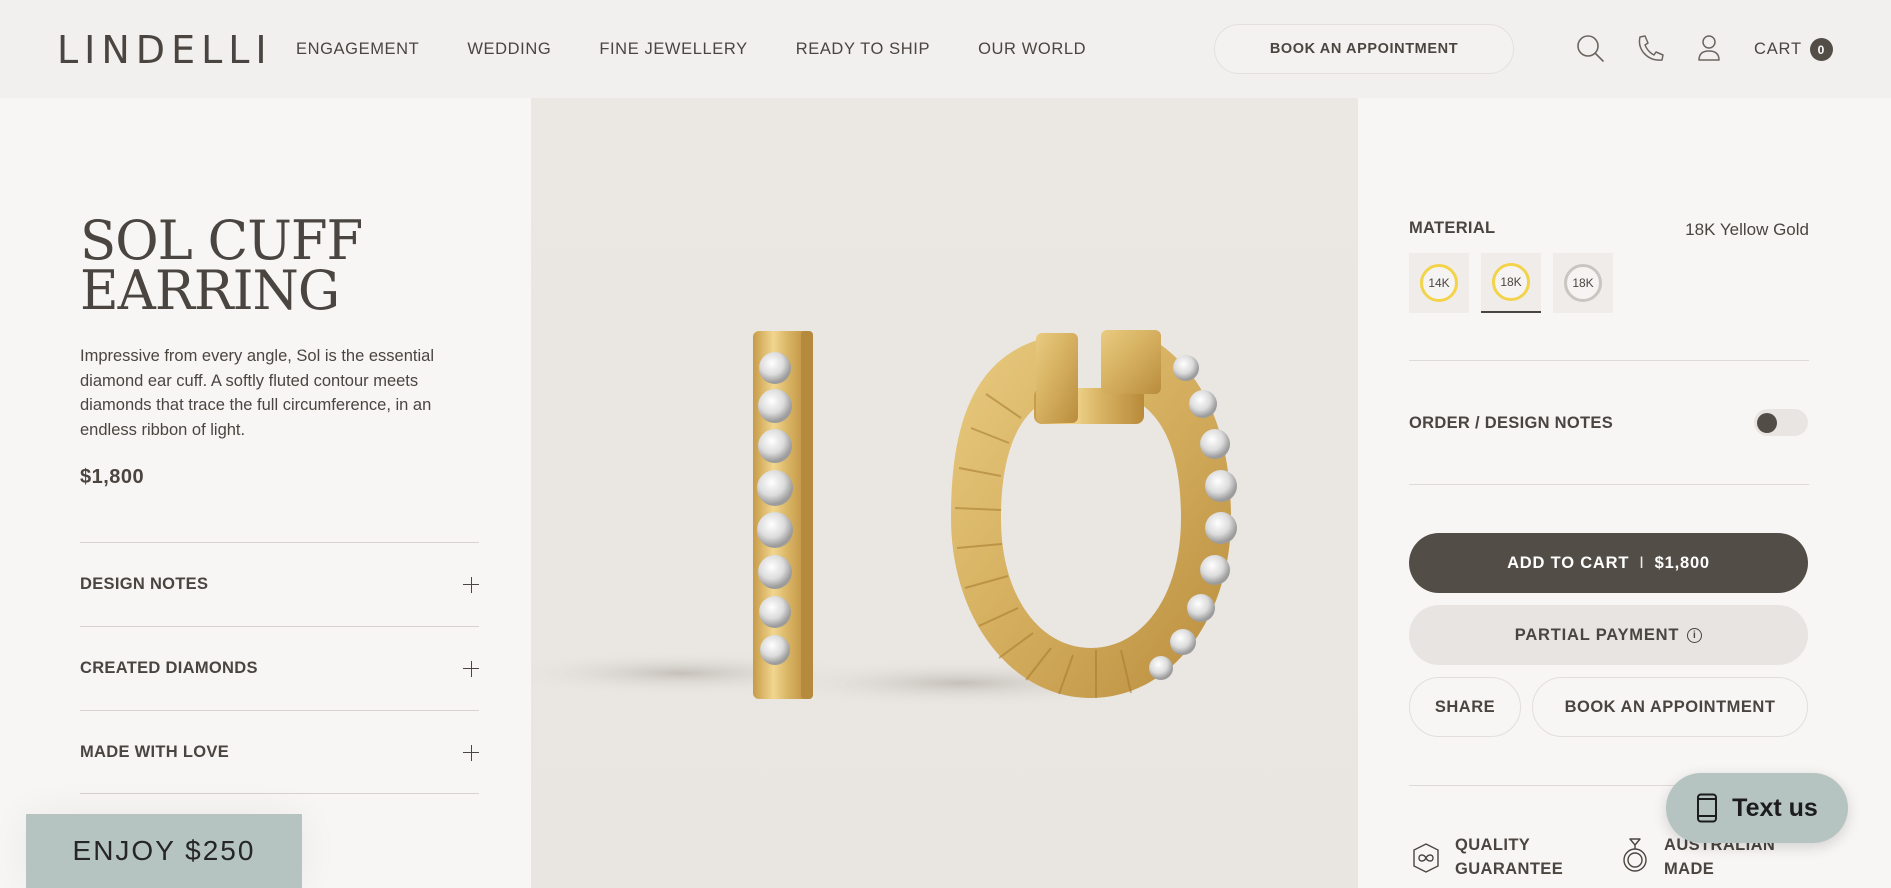 This screenshot has width=1891, height=888. Describe the element at coordinates (1642, 562) in the screenshot. I see `add-to-cart-separator: I` at that location.